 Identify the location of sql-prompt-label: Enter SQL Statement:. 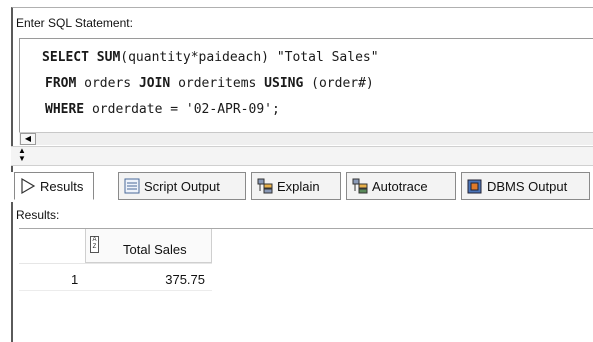
(74, 23).